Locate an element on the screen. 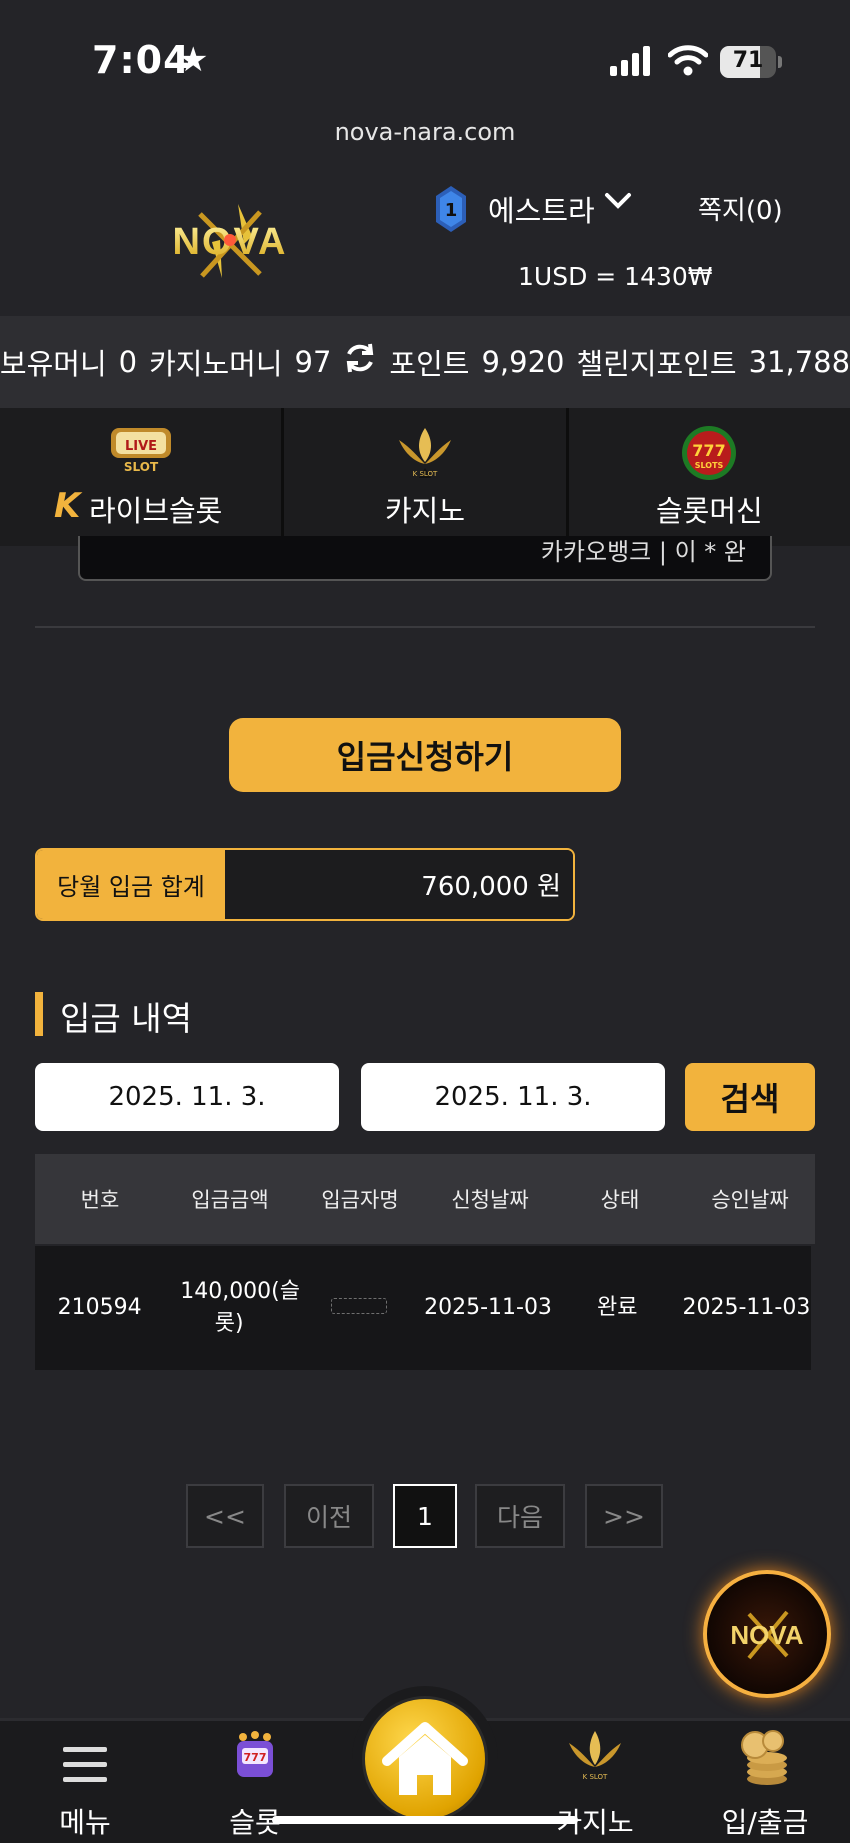 This screenshot has width=850, height=1843. col-approve-date: 승인날짜 is located at coordinates (750, 1200).